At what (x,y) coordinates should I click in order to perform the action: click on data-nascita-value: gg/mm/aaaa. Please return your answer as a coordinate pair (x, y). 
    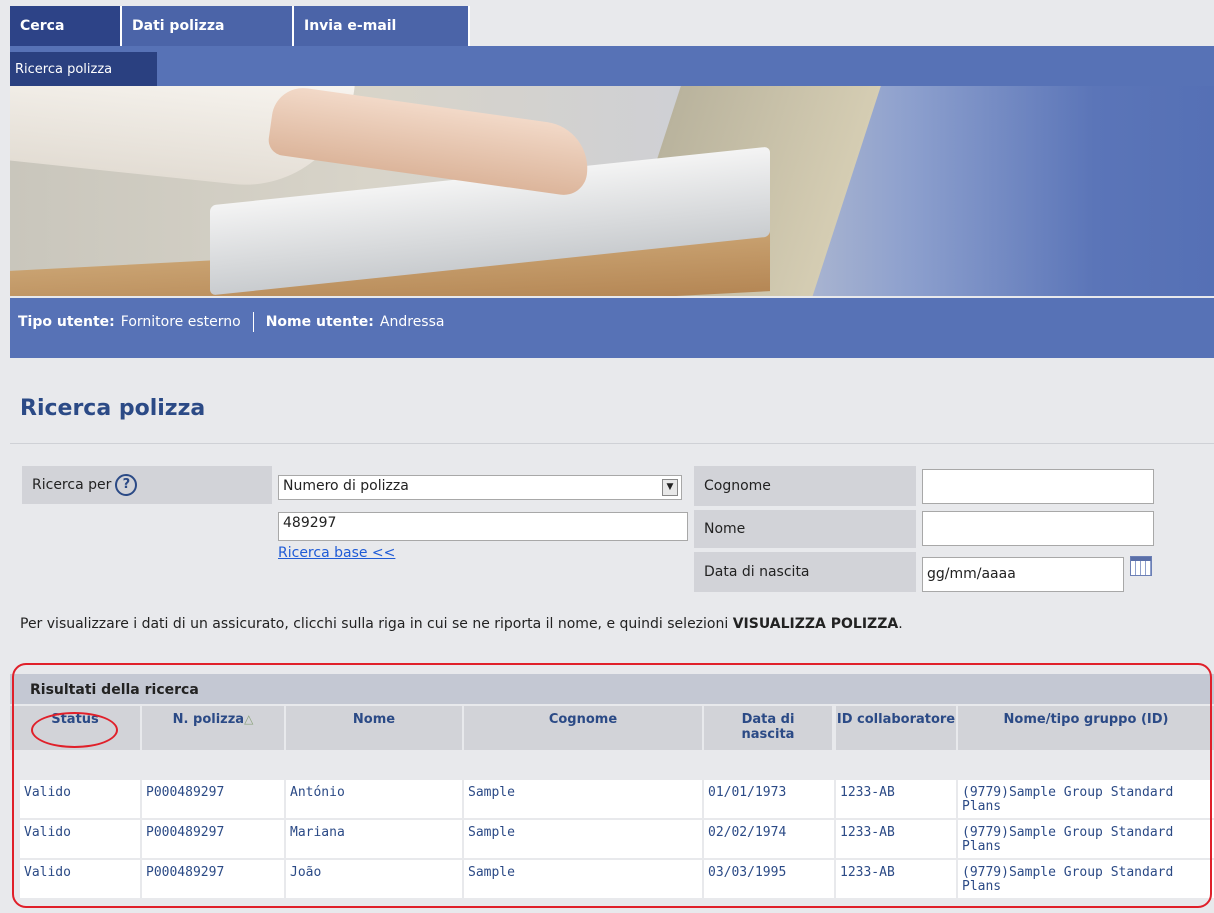
    Looking at the image, I should click on (971, 574).